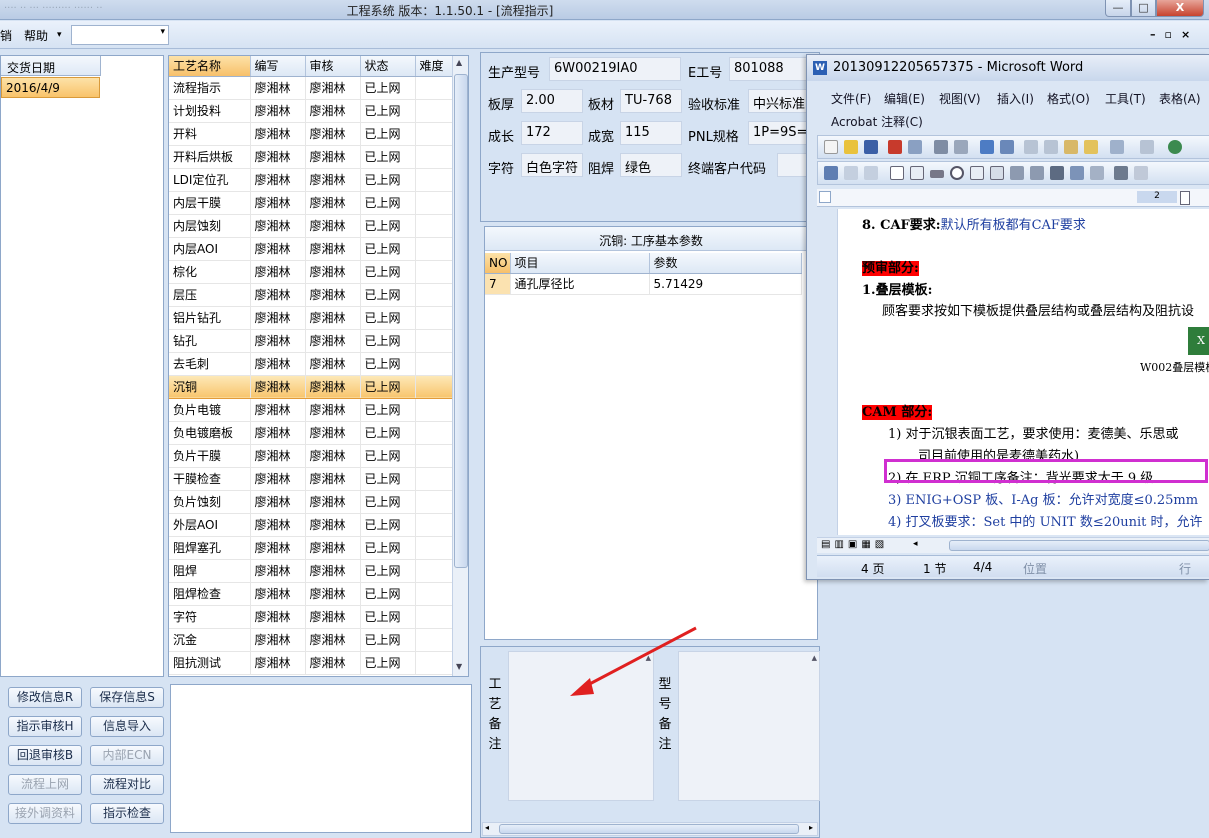 The height and width of the screenshot is (838, 1209). Describe the element at coordinates (210, 66) in the screenshot. I see `col-process-name: 工艺名称` at that location.